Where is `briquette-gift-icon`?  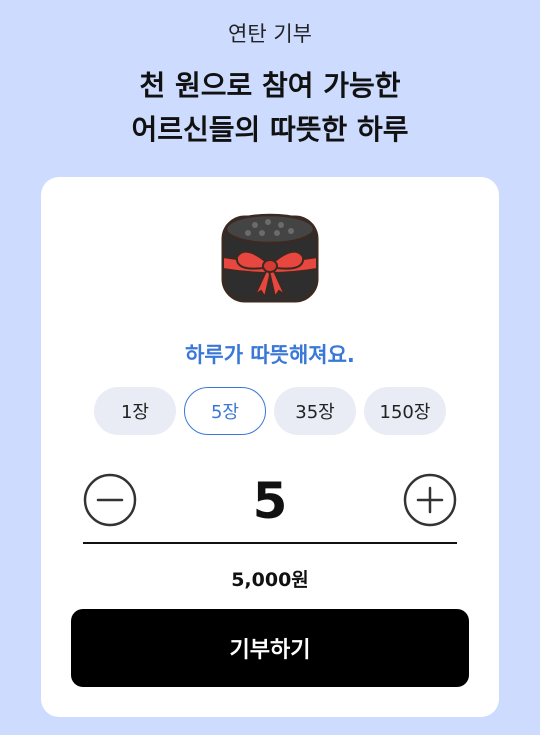
briquette-gift-icon is located at coordinates (270, 258).